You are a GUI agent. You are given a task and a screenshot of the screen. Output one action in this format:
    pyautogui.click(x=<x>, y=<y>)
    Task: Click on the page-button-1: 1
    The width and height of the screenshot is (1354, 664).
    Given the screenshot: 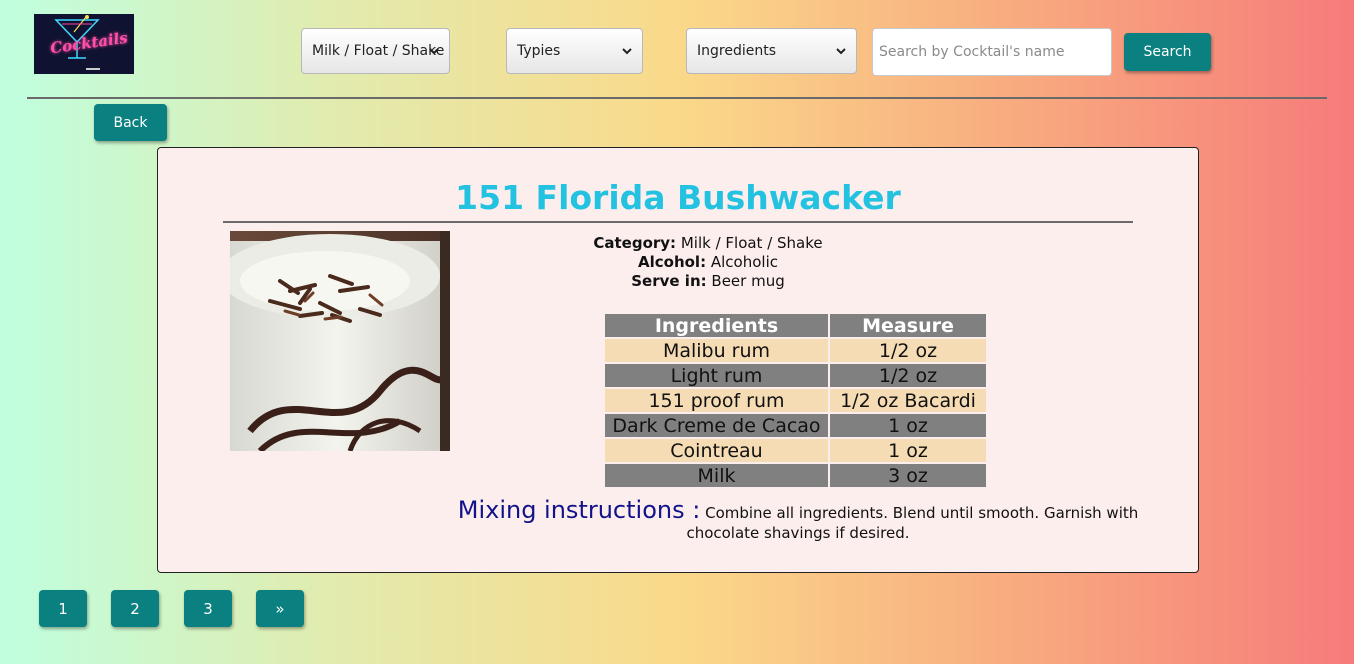 What is the action you would take?
    pyautogui.click(x=63, y=608)
    